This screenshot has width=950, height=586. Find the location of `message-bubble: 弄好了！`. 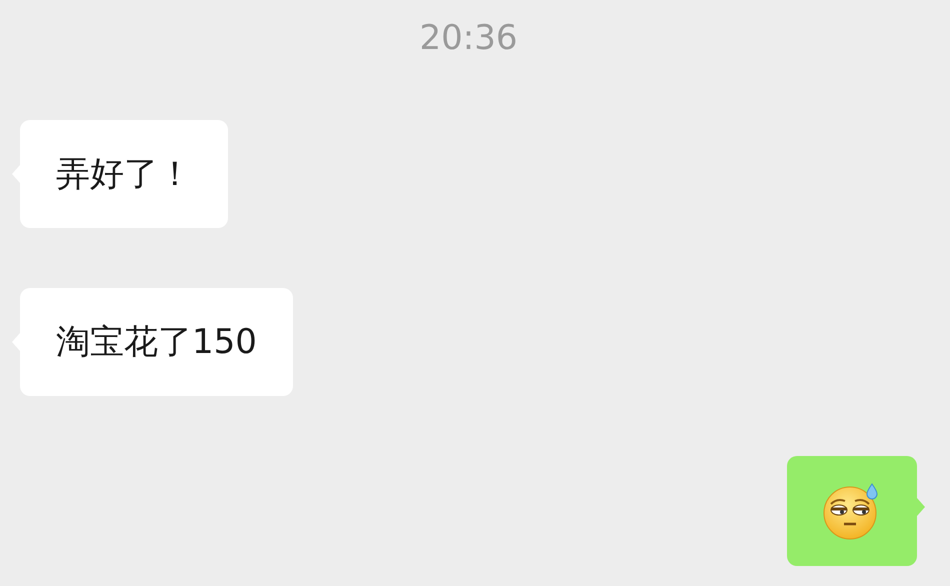

message-bubble: 弄好了！ is located at coordinates (124, 174).